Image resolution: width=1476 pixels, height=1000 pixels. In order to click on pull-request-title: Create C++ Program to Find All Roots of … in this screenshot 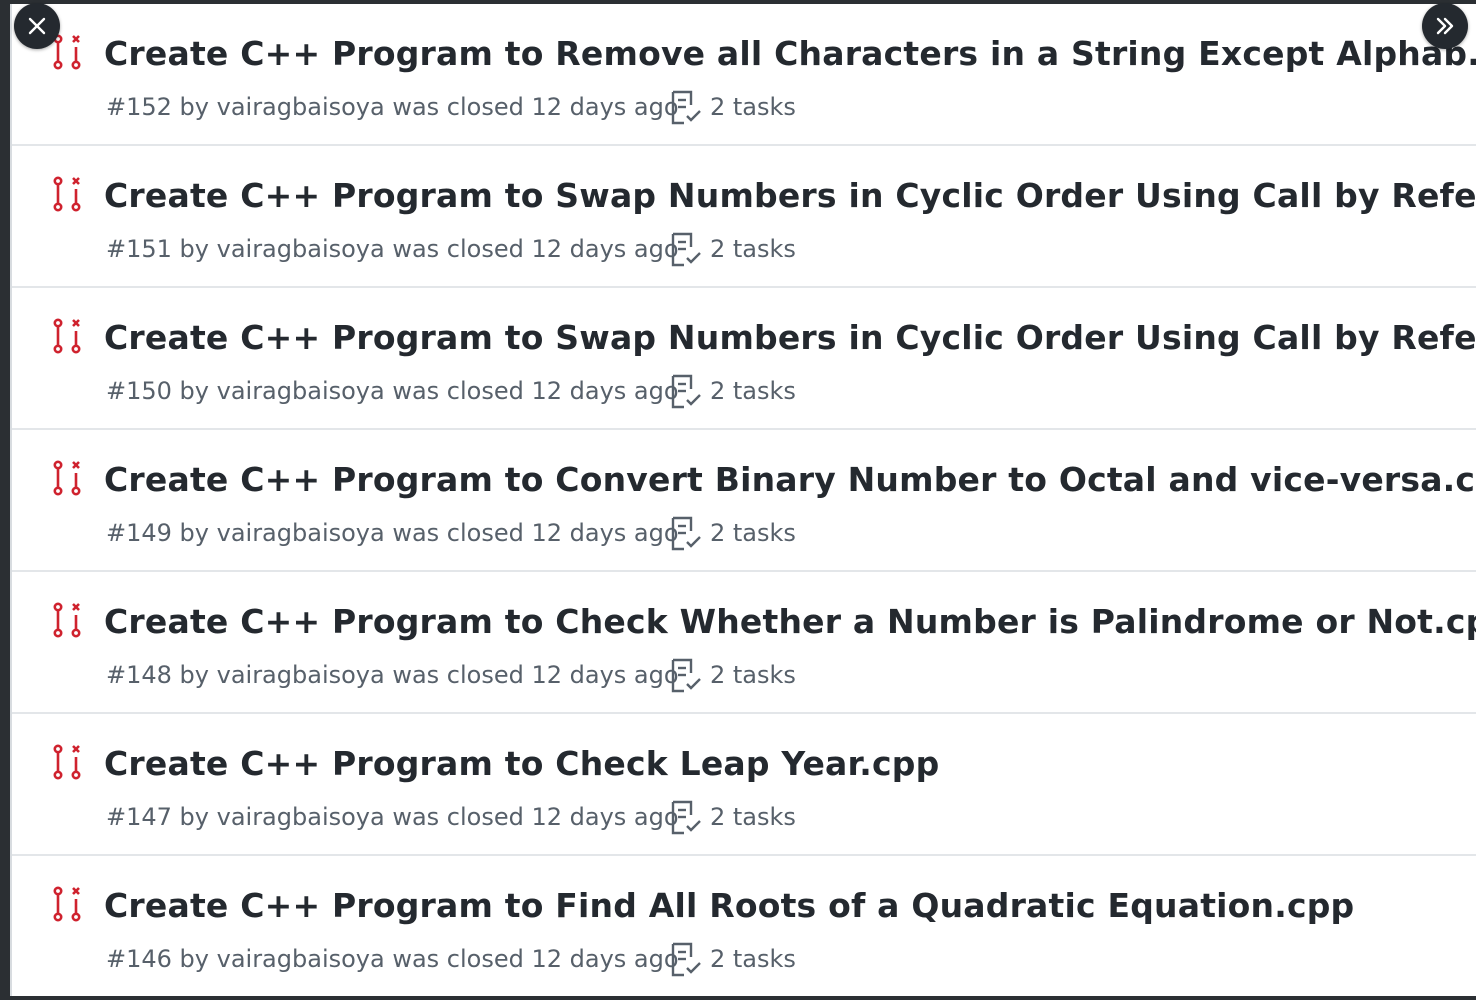, I will do `click(729, 906)`.